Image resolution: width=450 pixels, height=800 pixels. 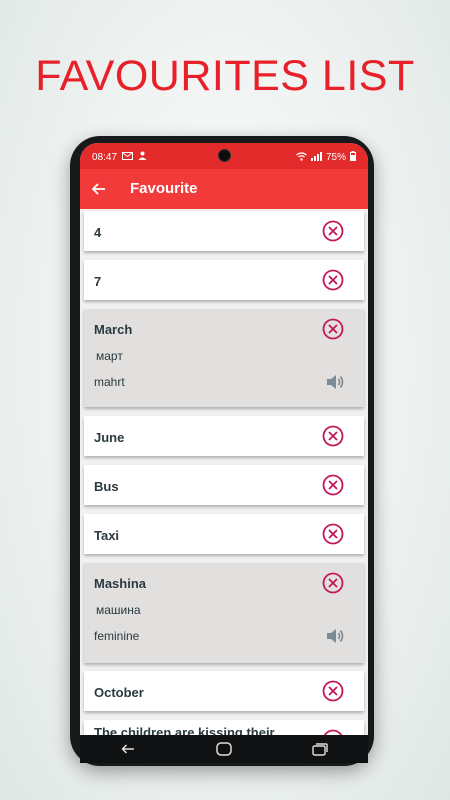 I want to click on recents-icon, so click(x=320, y=749).